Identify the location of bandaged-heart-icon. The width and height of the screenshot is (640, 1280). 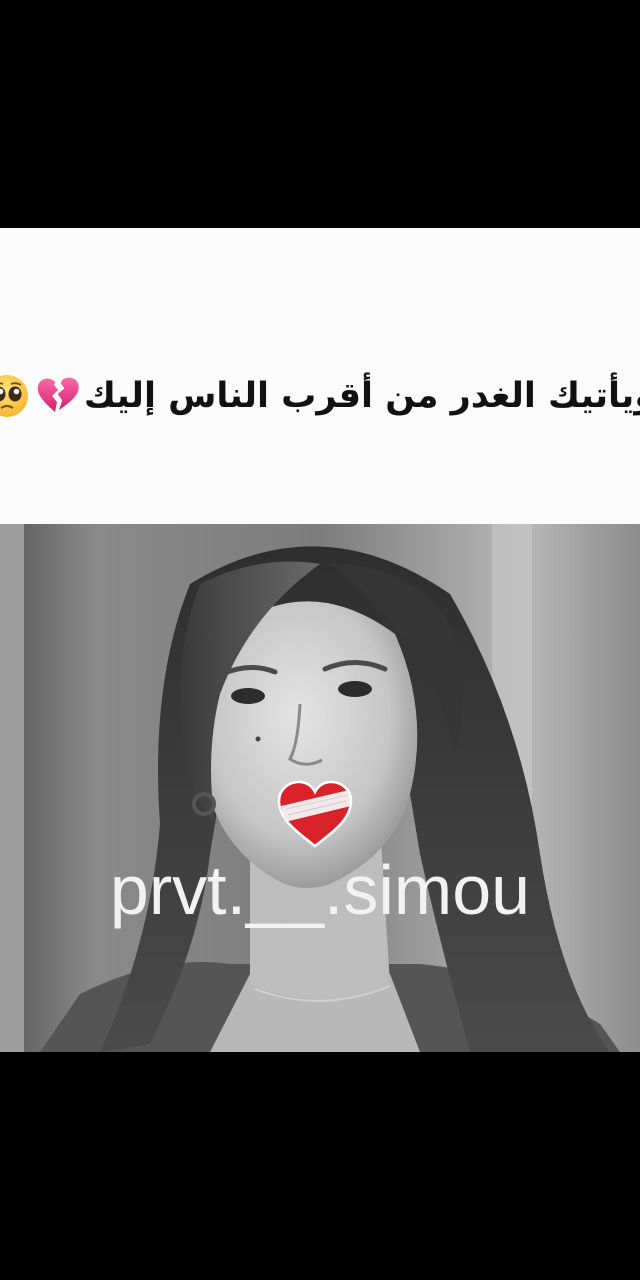
(315, 814).